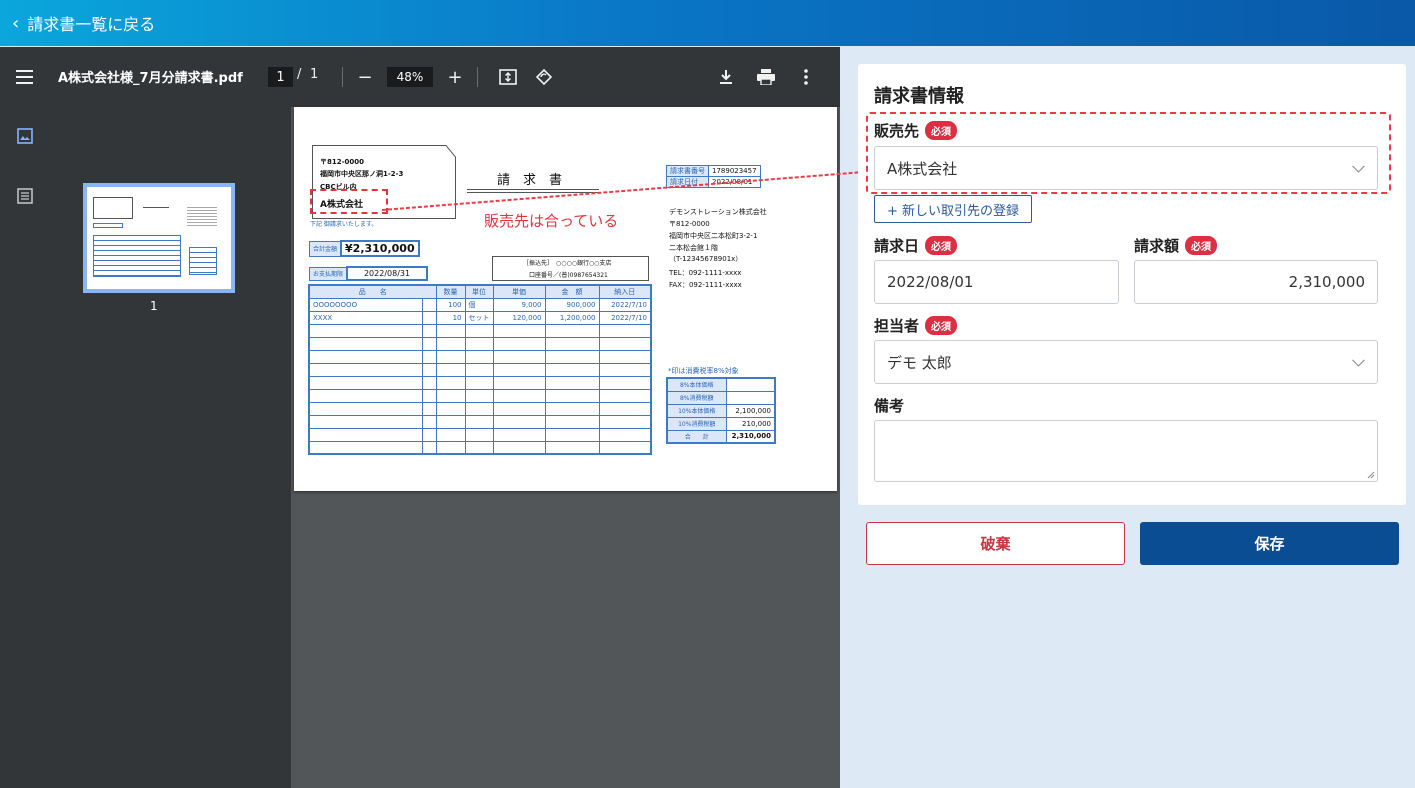 This screenshot has height=788, width=1415. What do you see at coordinates (154, 306) in the screenshot?
I see `thumbnail-page-number: 1` at bounding box center [154, 306].